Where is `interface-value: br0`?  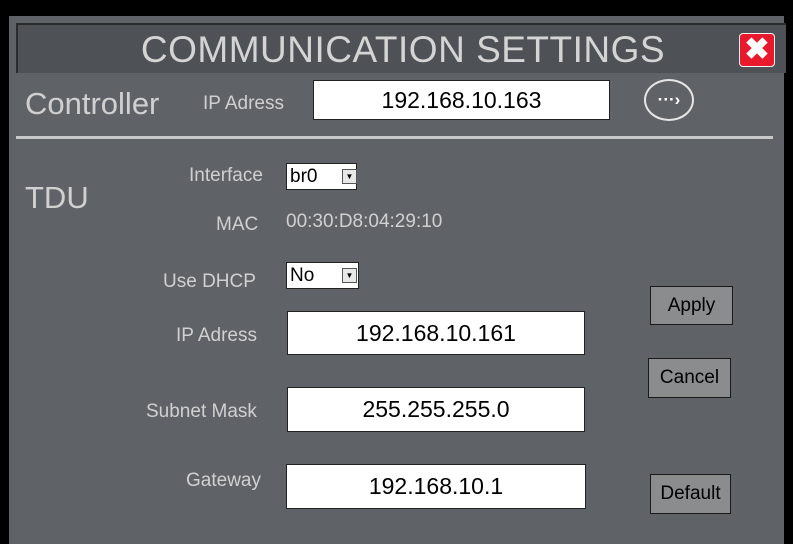 interface-value: br0 is located at coordinates (304, 176).